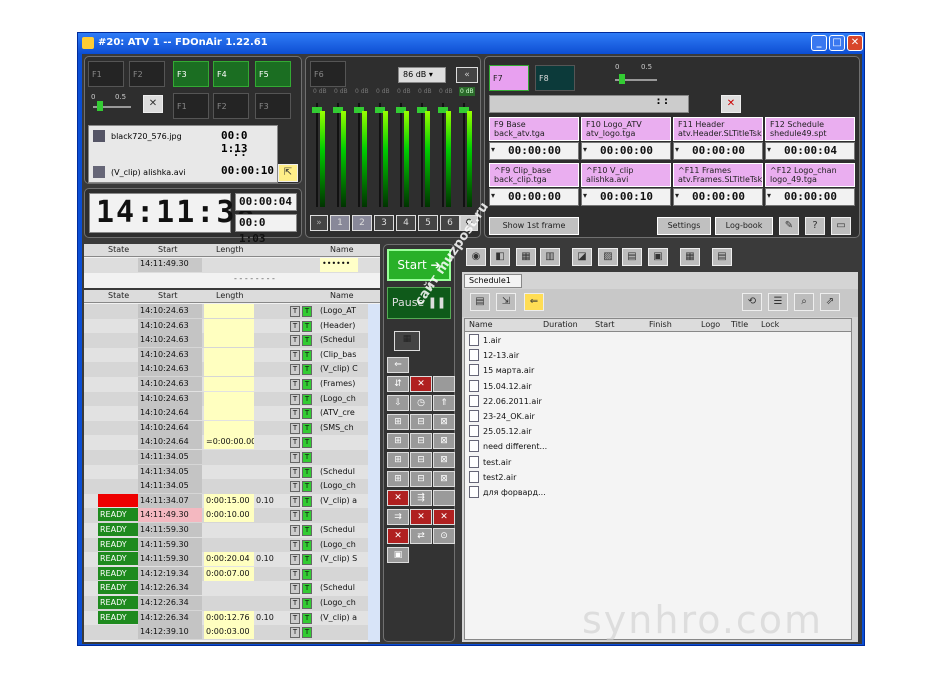 This screenshot has width=940, height=677. I want to click on skip-icon: ⇱, so click(288, 173).